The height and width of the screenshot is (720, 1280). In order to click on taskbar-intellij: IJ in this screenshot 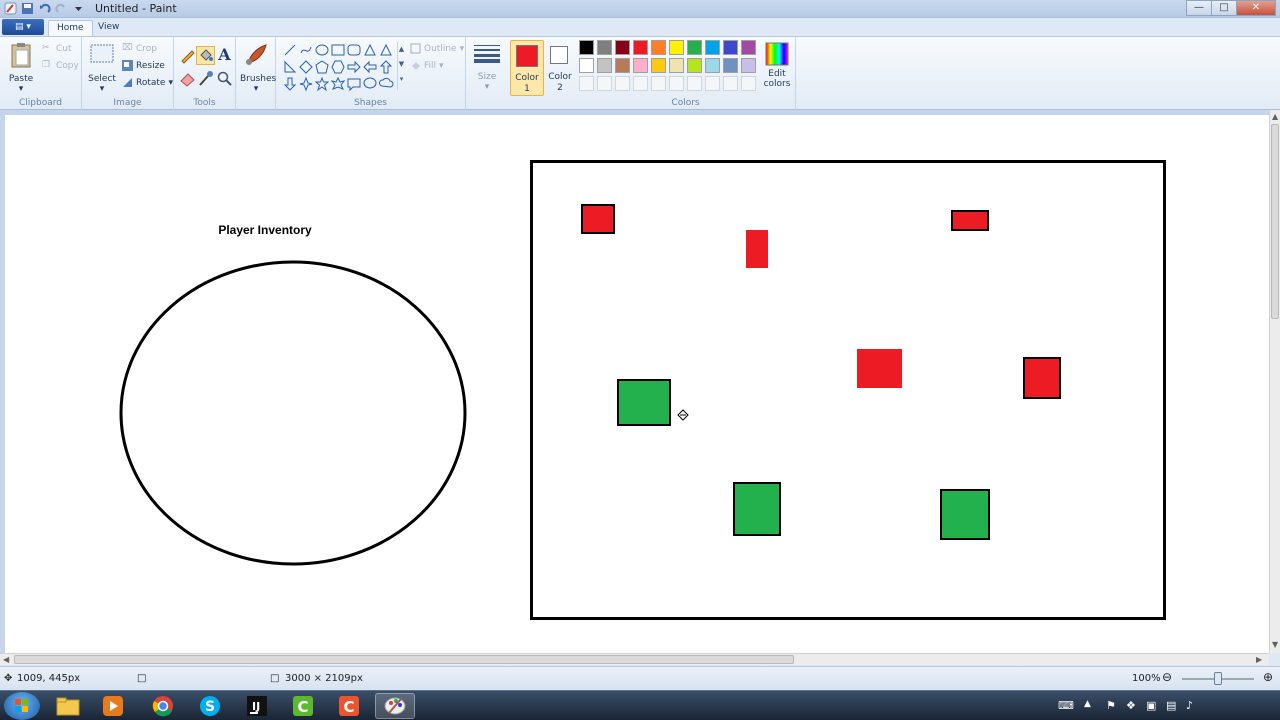, I will do `click(257, 706)`.